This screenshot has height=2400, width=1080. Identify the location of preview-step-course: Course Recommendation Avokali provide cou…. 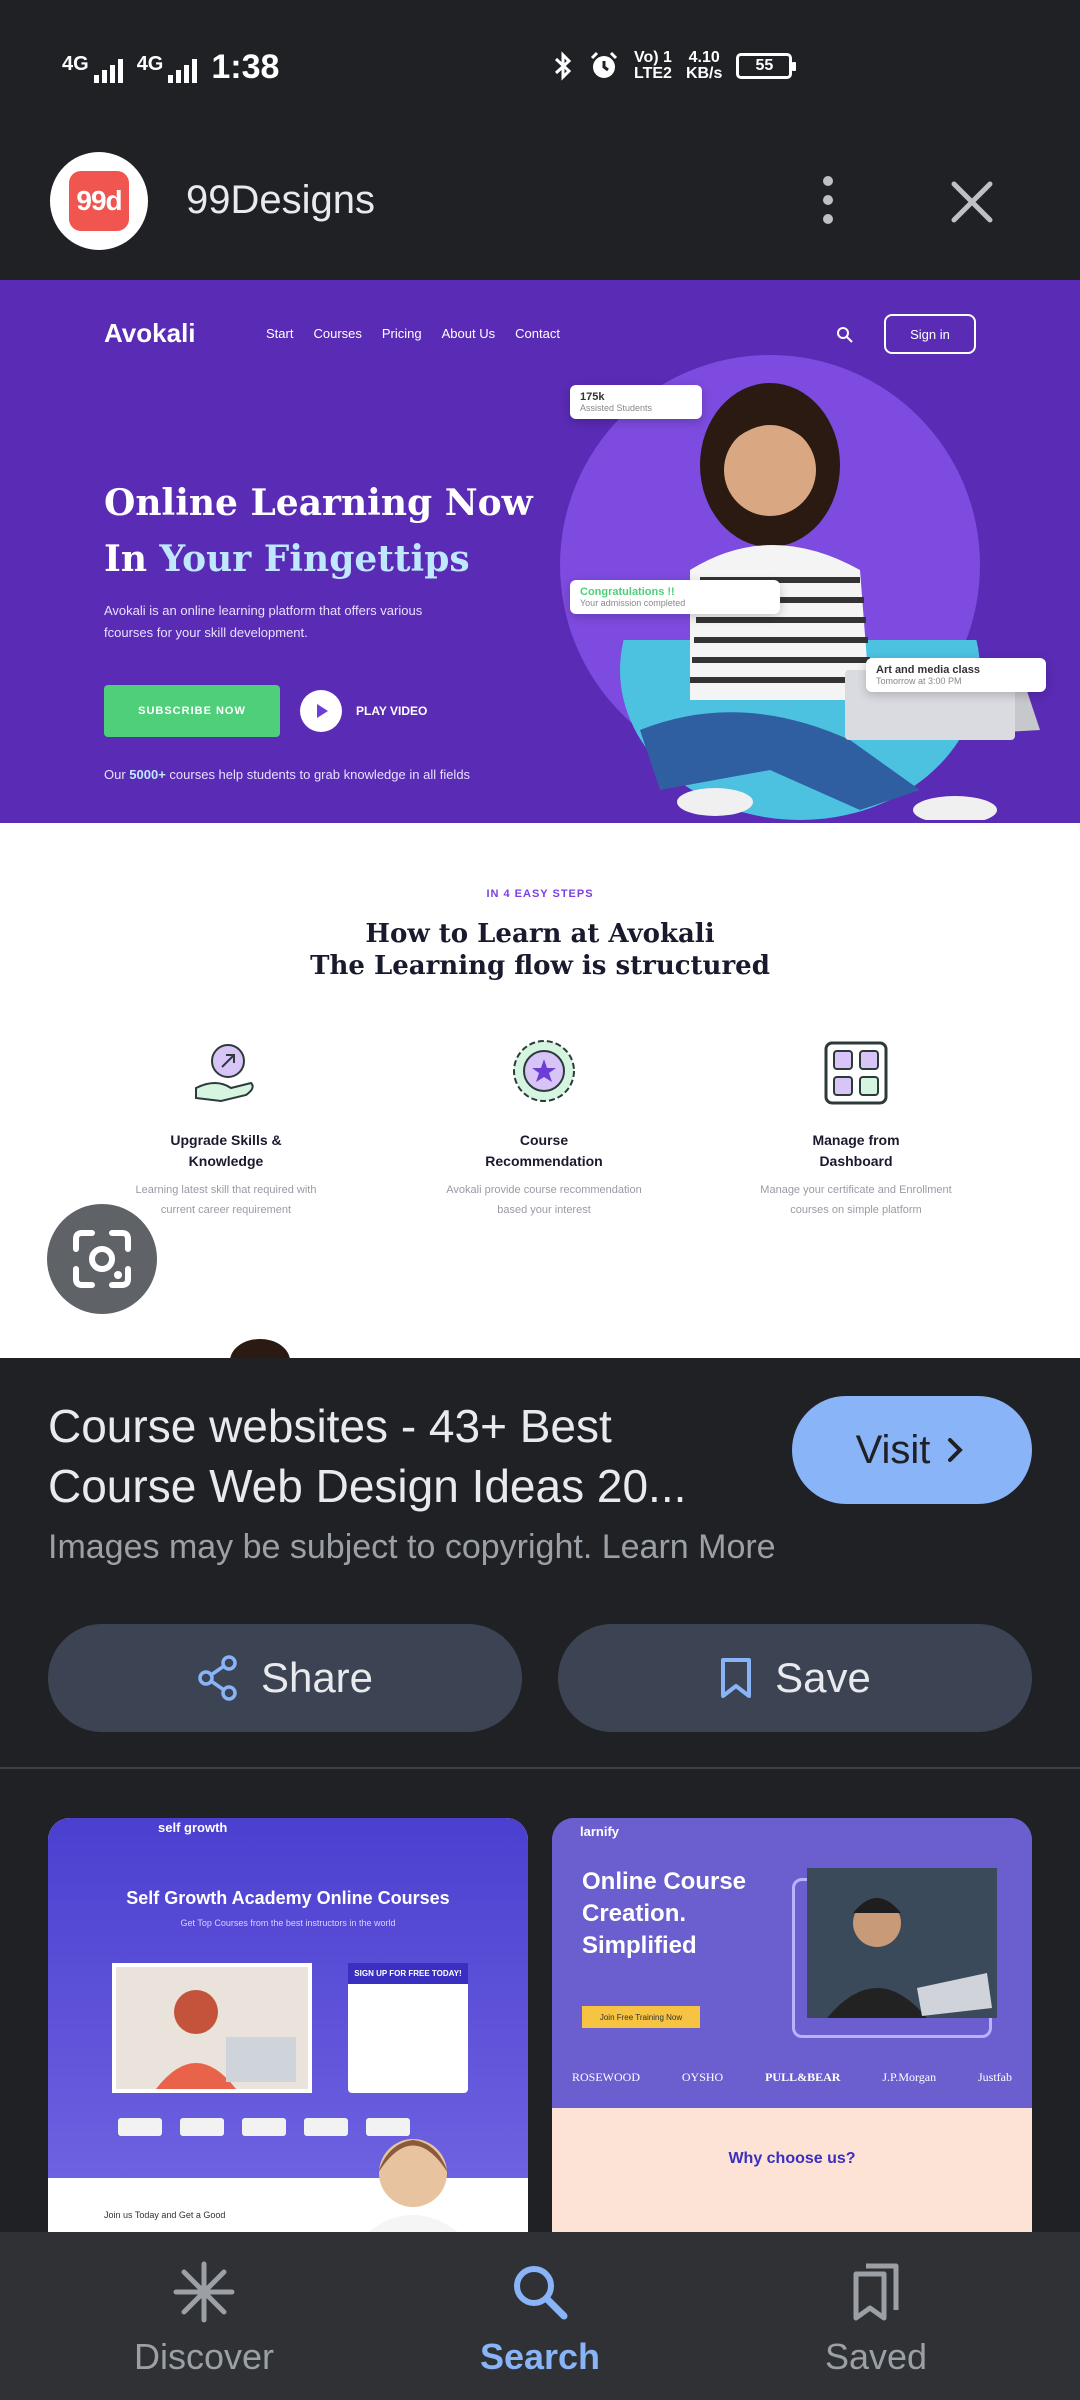
(544, 1126).